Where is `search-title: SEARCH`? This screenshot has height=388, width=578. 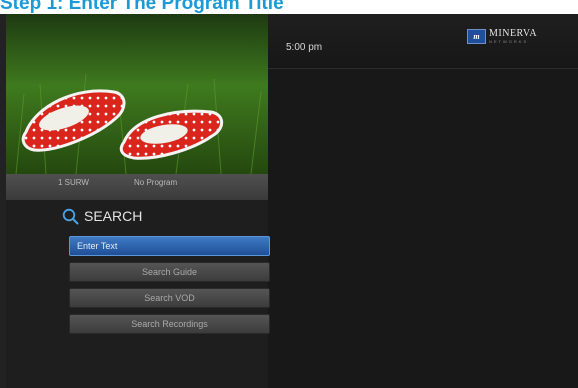
search-title: SEARCH is located at coordinates (113, 216).